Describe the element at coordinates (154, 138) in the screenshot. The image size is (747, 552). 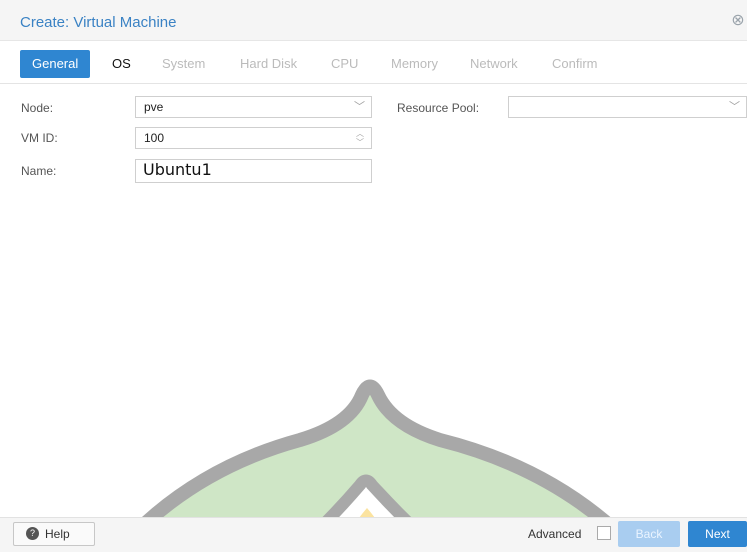
I see `vmid-value: 100` at that location.